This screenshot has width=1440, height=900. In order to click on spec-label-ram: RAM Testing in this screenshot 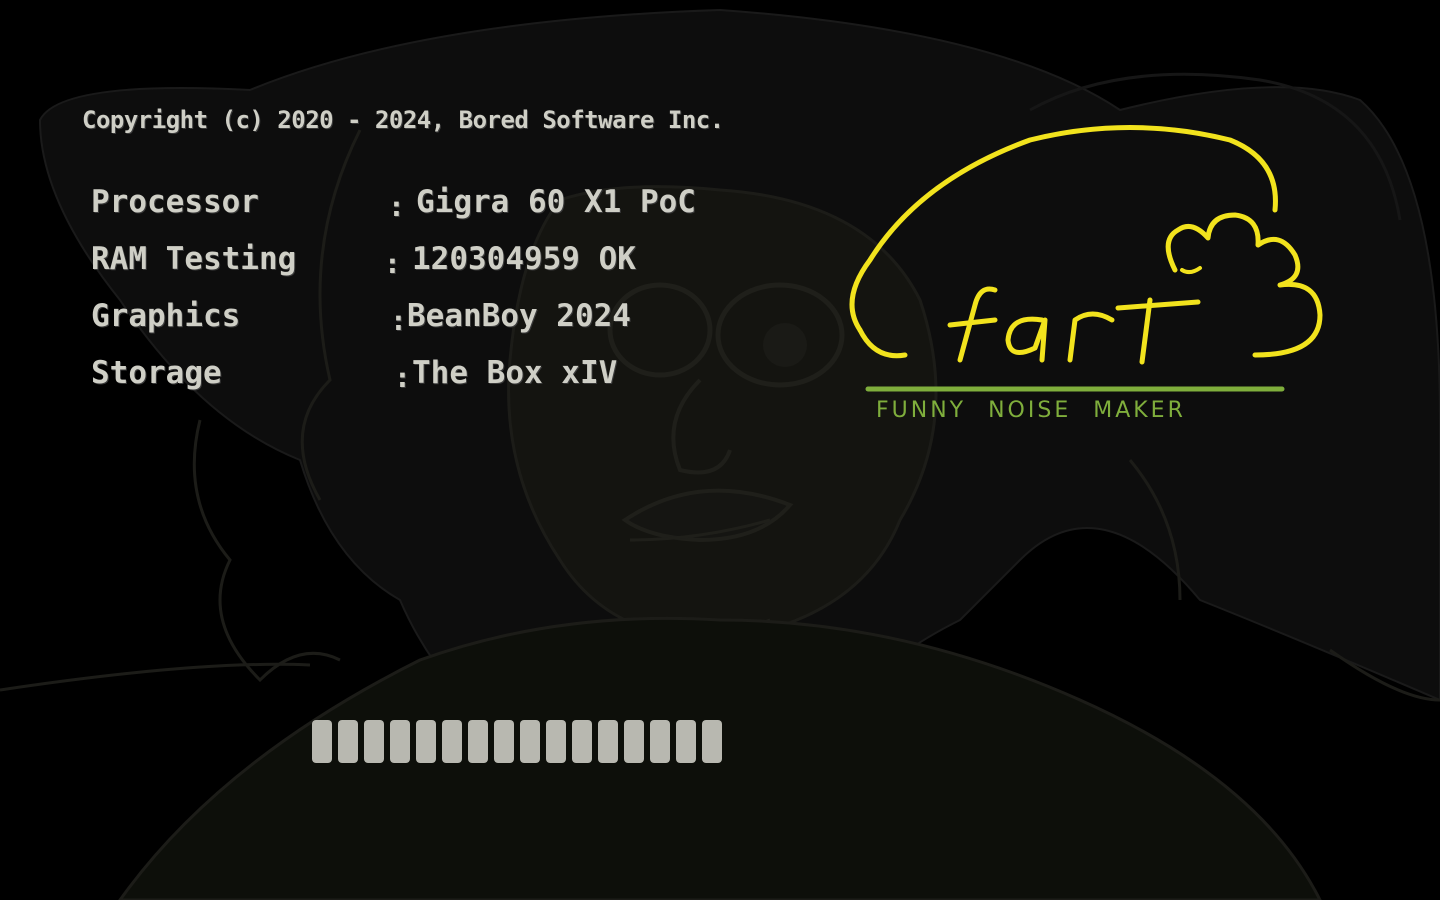, I will do `click(194, 259)`.